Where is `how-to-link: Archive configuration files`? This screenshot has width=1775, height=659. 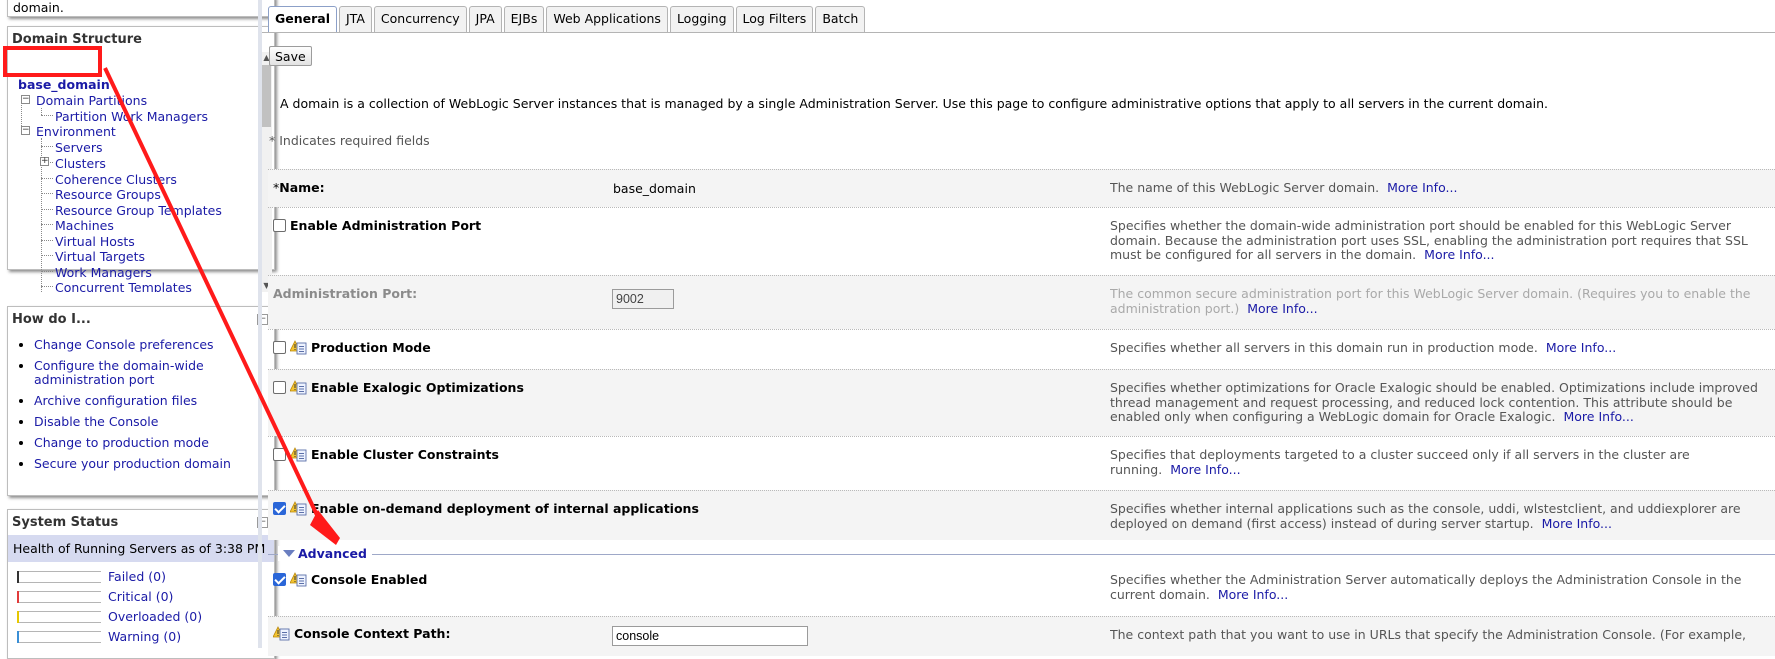 how-to-link: Archive configuration files is located at coordinates (115, 400).